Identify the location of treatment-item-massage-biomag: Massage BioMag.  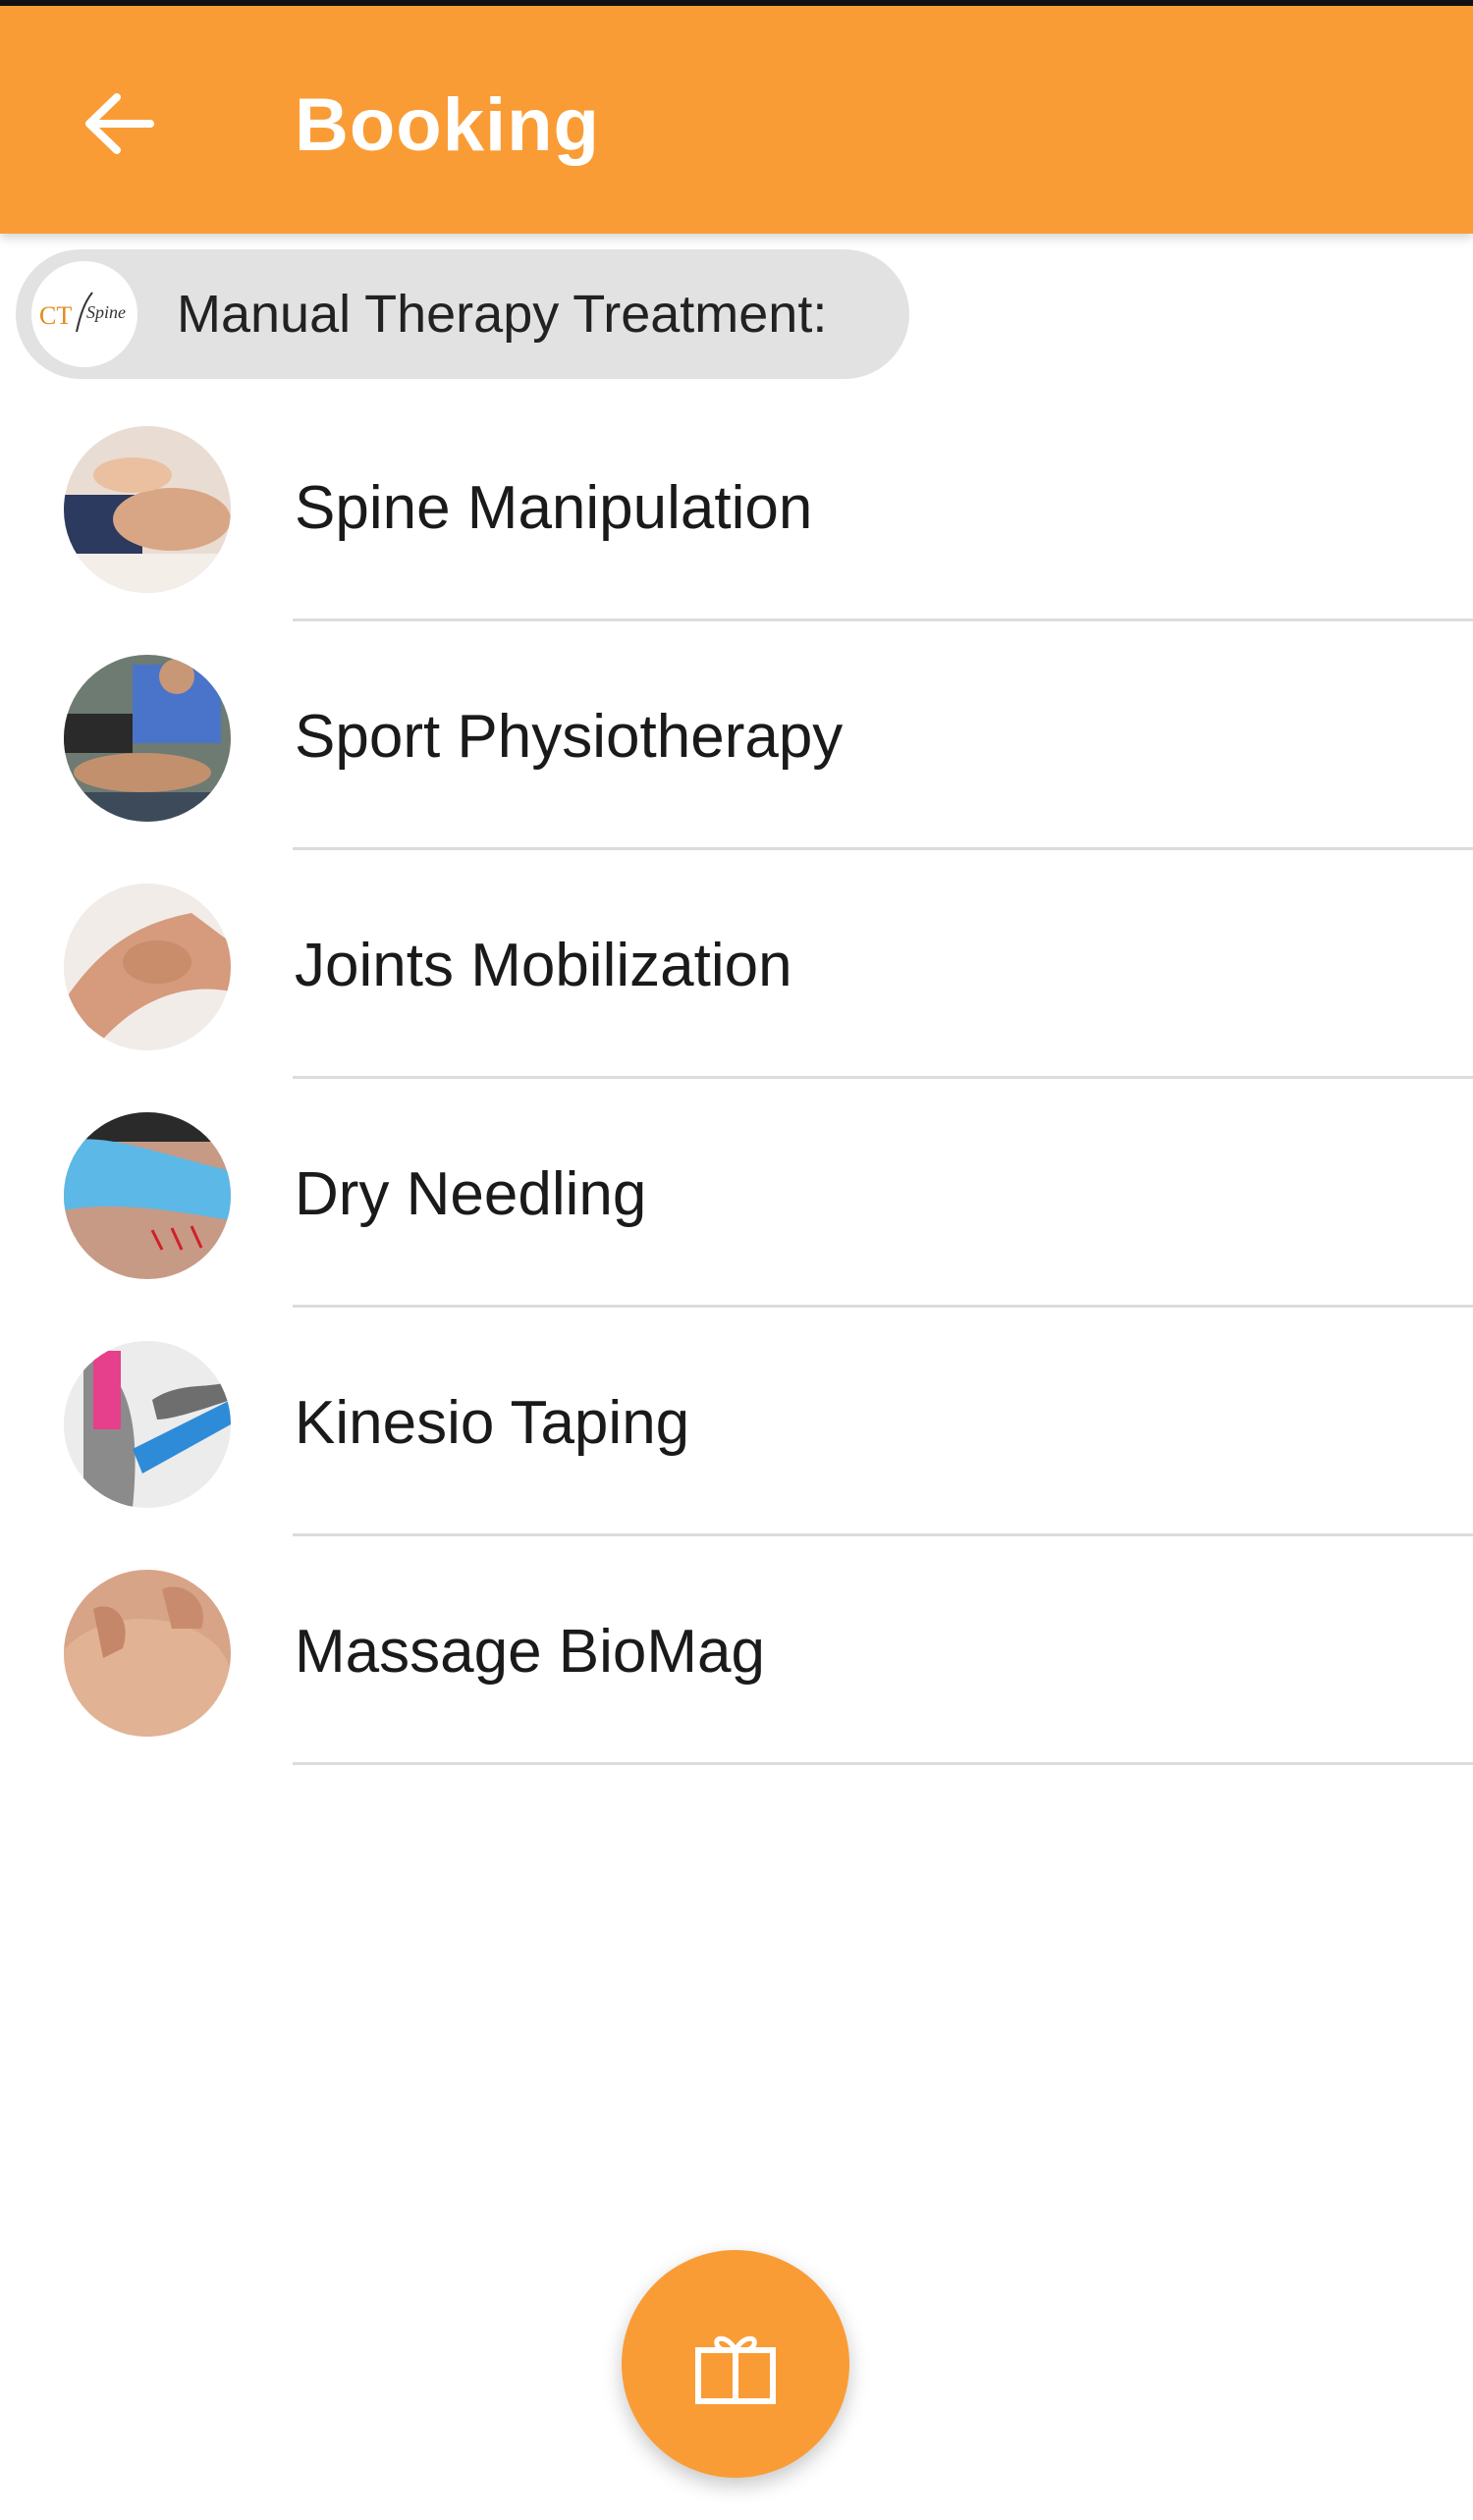
(736, 1650).